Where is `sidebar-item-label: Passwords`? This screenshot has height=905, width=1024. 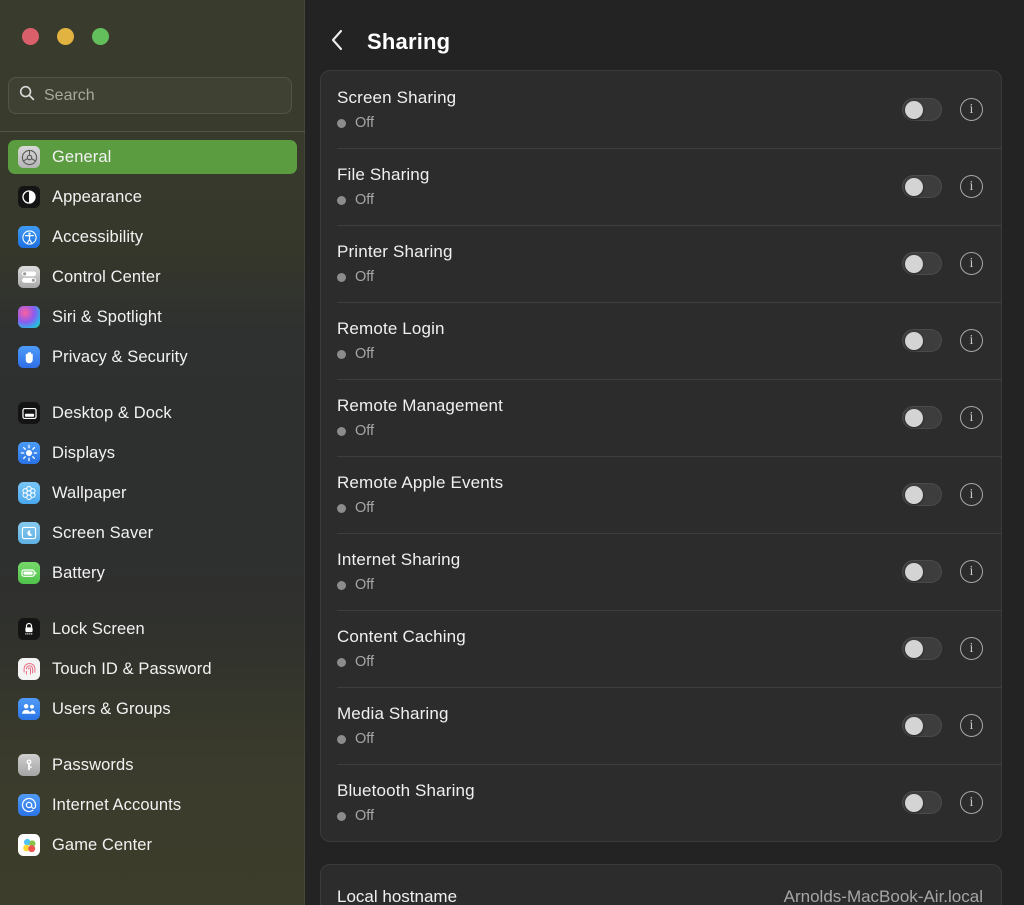
sidebar-item-label: Passwords is located at coordinates (93, 764).